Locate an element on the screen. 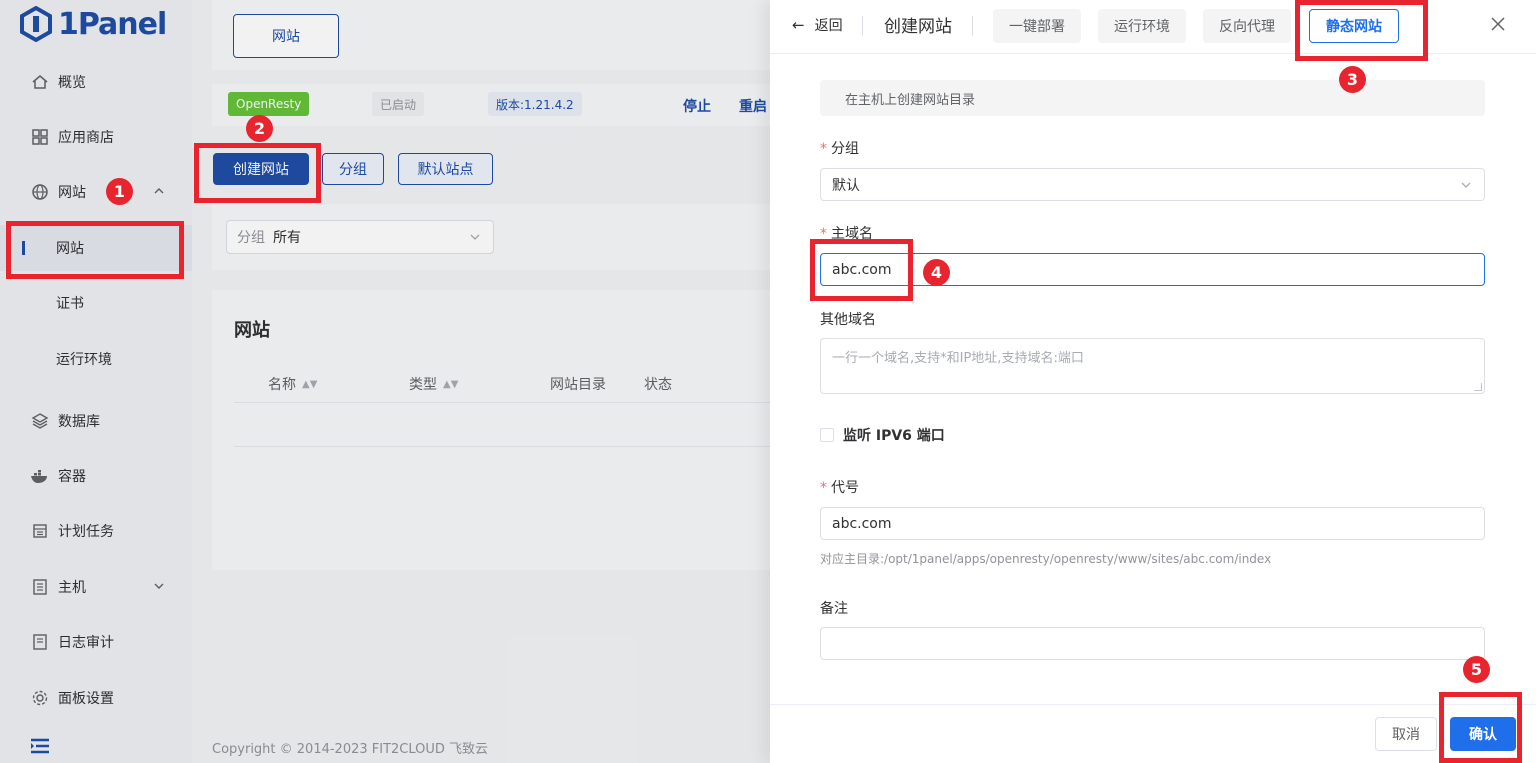 This screenshot has width=1536, height=763. alias-input: abc.com is located at coordinates (1152, 523).